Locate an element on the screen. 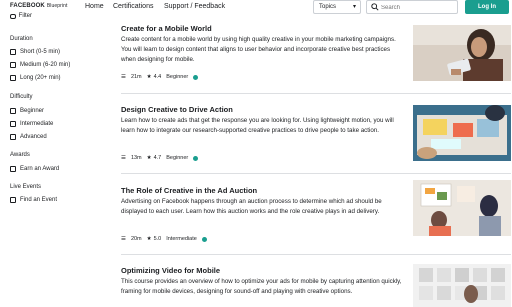 The width and height of the screenshot is (512, 307). option-label: Short (0-5 min) is located at coordinates (40, 52).